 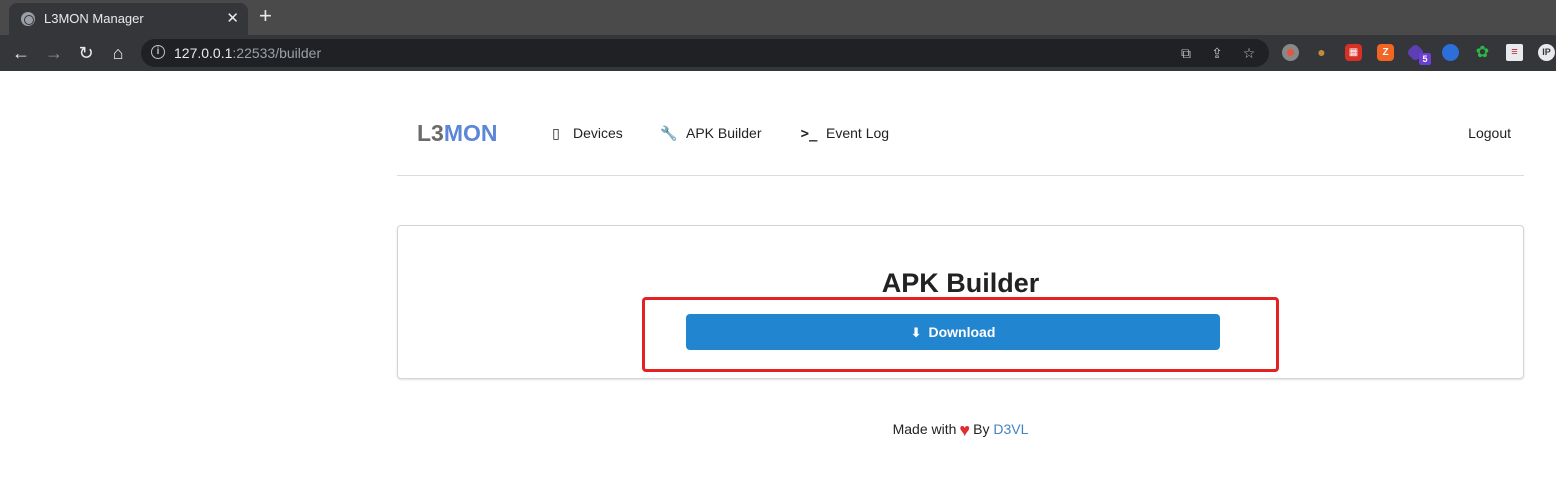 I want to click on bookmark-star-icon: ☆, so click(x=1249, y=53).